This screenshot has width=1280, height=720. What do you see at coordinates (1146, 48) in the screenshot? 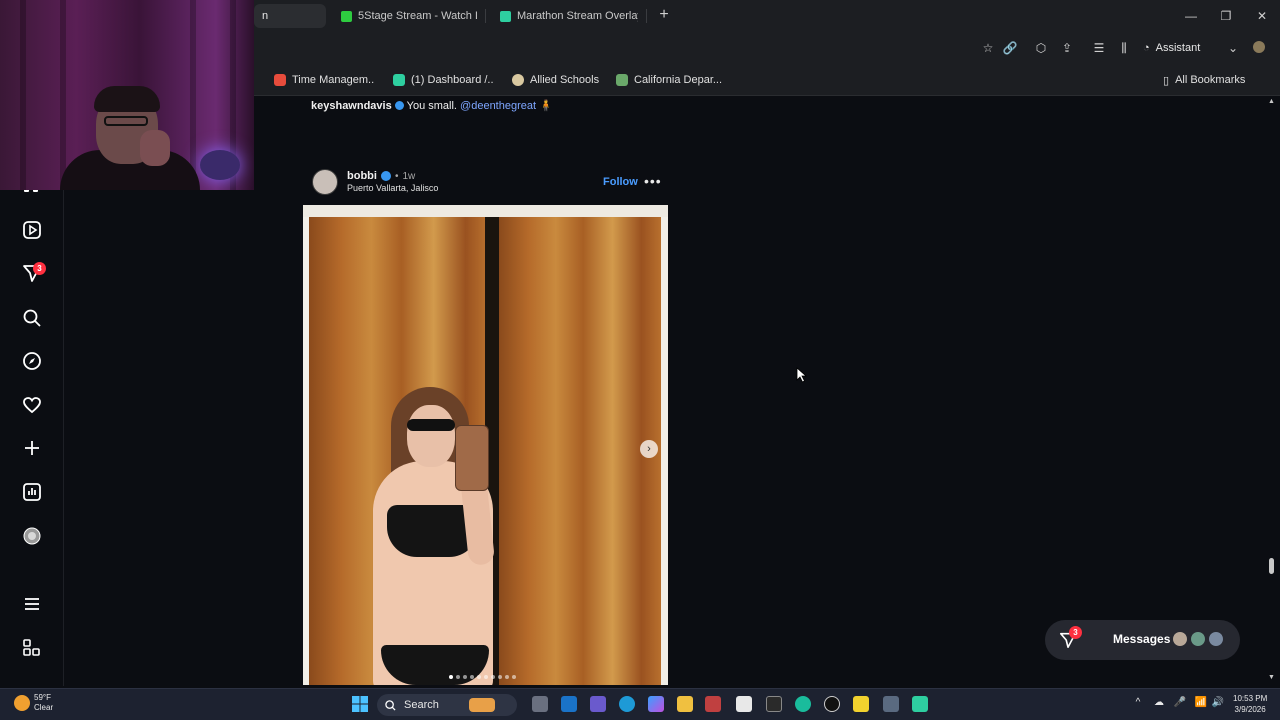
I see `assistant-icon: ◔` at bounding box center [1146, 48].